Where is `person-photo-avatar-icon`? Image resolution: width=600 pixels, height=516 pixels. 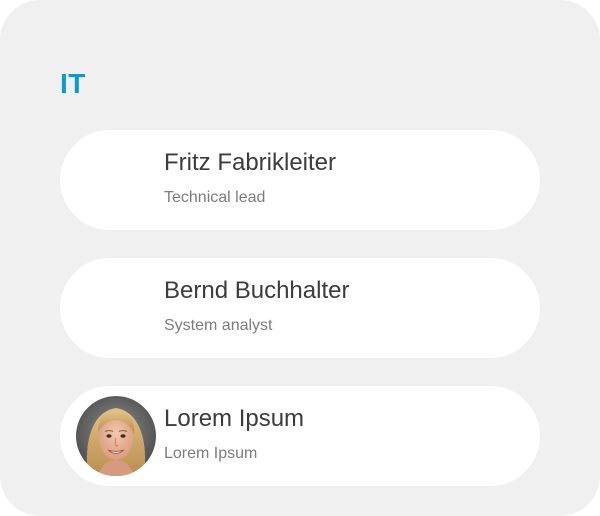 person-photo-avatar-icon is located at coordinates (116, 436).